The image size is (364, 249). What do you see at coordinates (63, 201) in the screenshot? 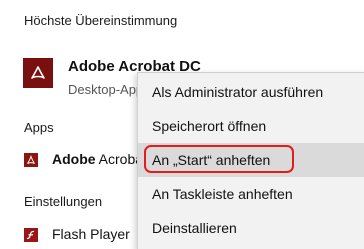
I see `settings-header: Einstellungen` at bounding box center [63, 201].